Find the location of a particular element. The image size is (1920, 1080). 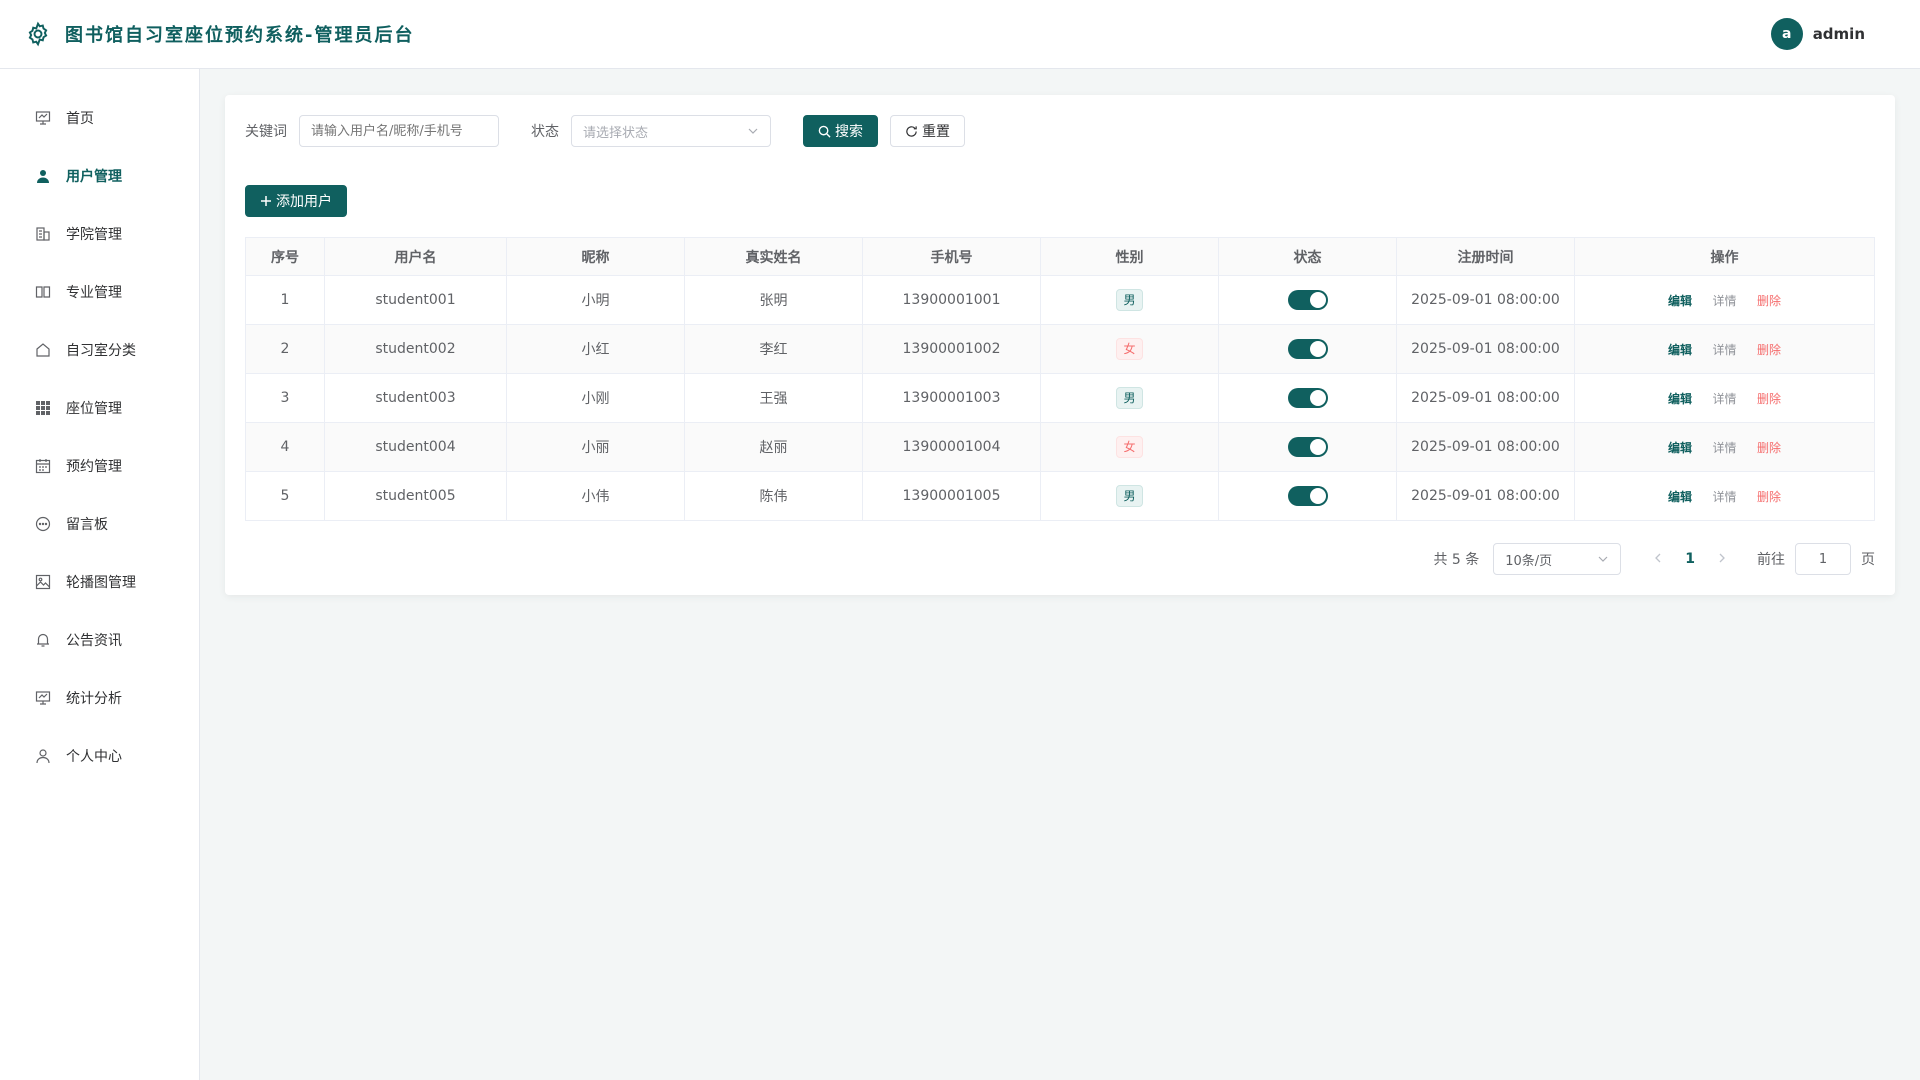

col-header-phone: 手机号 is located at coordinates (951, 256).